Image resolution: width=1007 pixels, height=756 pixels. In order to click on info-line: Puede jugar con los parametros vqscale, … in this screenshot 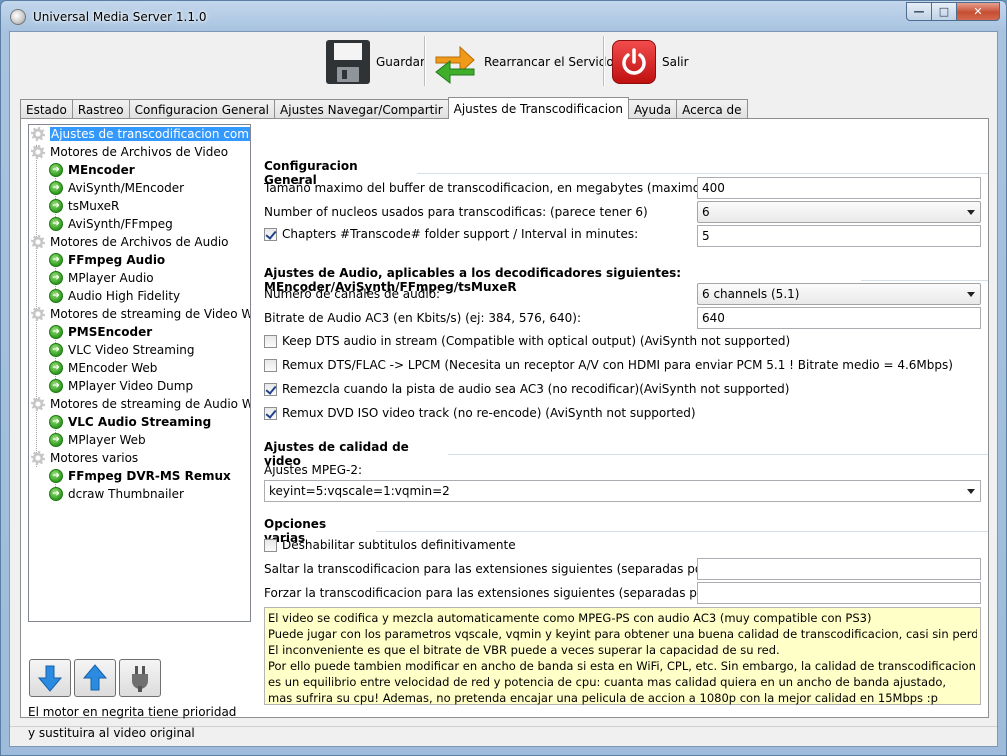, I will do `click(622, 634)`.